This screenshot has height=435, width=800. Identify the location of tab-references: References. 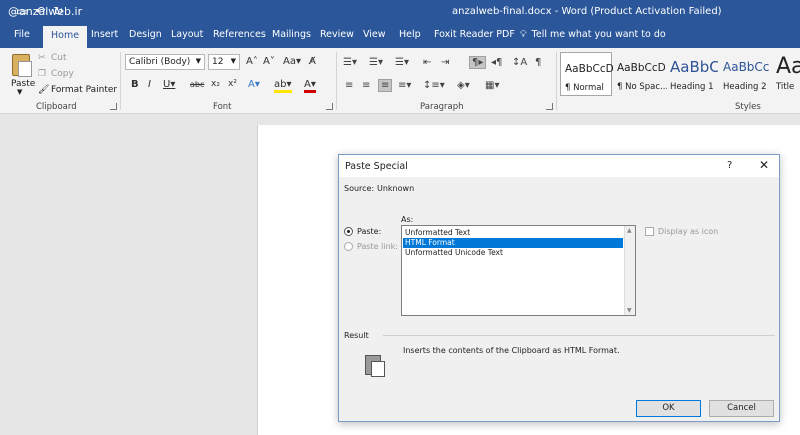
(239, 34).